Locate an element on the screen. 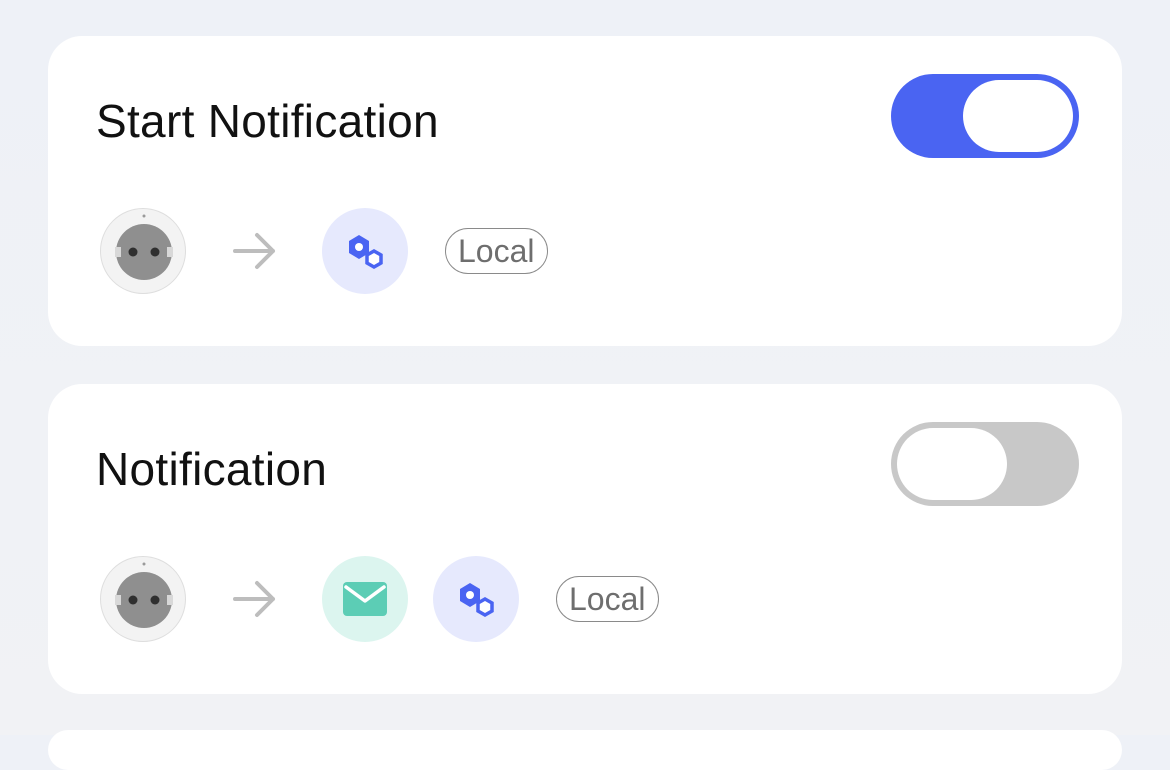 The width and height of the screenshot is (1170, 770). automation-card-partial is located at coordinates (585, 750).